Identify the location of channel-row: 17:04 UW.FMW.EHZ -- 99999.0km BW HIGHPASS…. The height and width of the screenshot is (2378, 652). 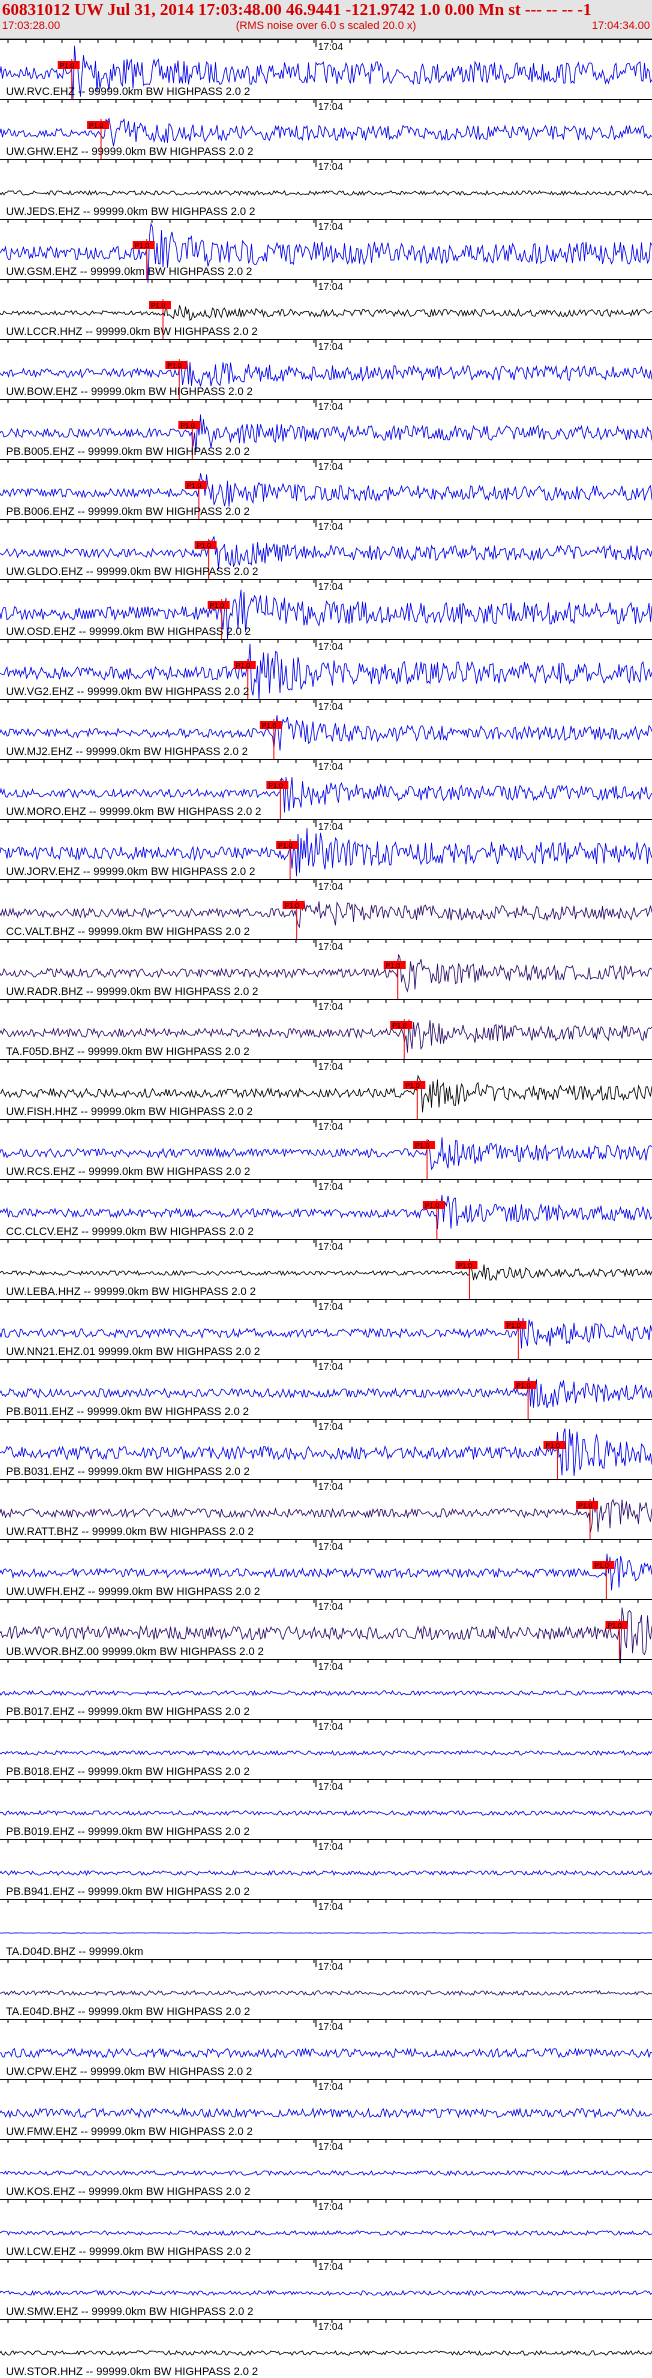
(326, 2108).